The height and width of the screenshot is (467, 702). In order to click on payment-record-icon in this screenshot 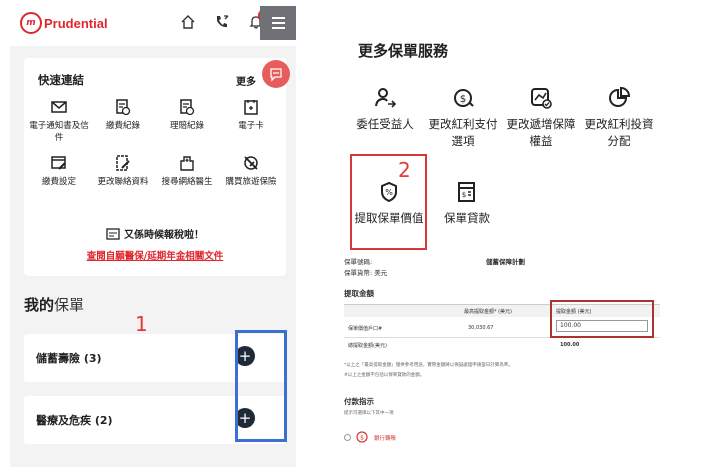, I will do `click(123, 107)`.